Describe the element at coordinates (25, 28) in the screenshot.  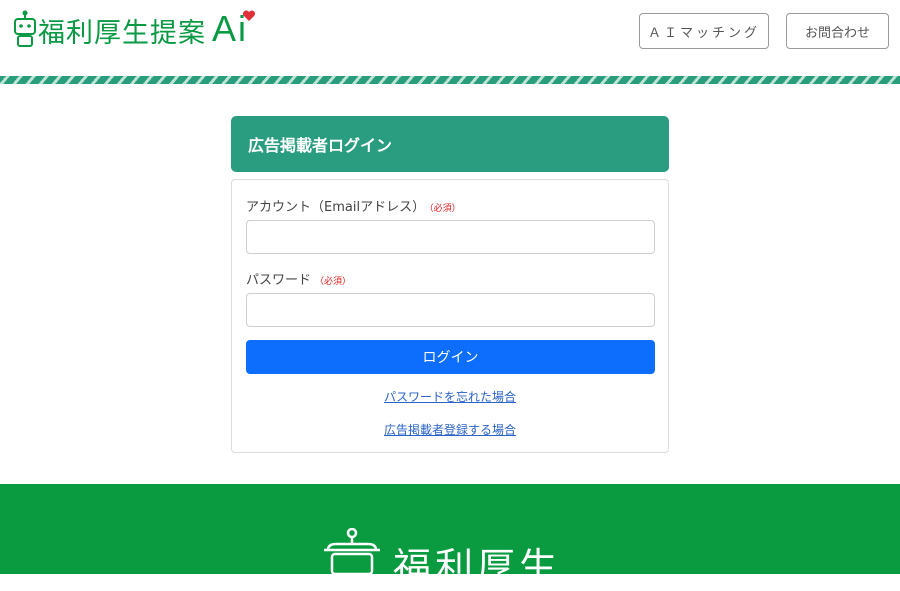
I see `robot-mascot-icon` at that location.